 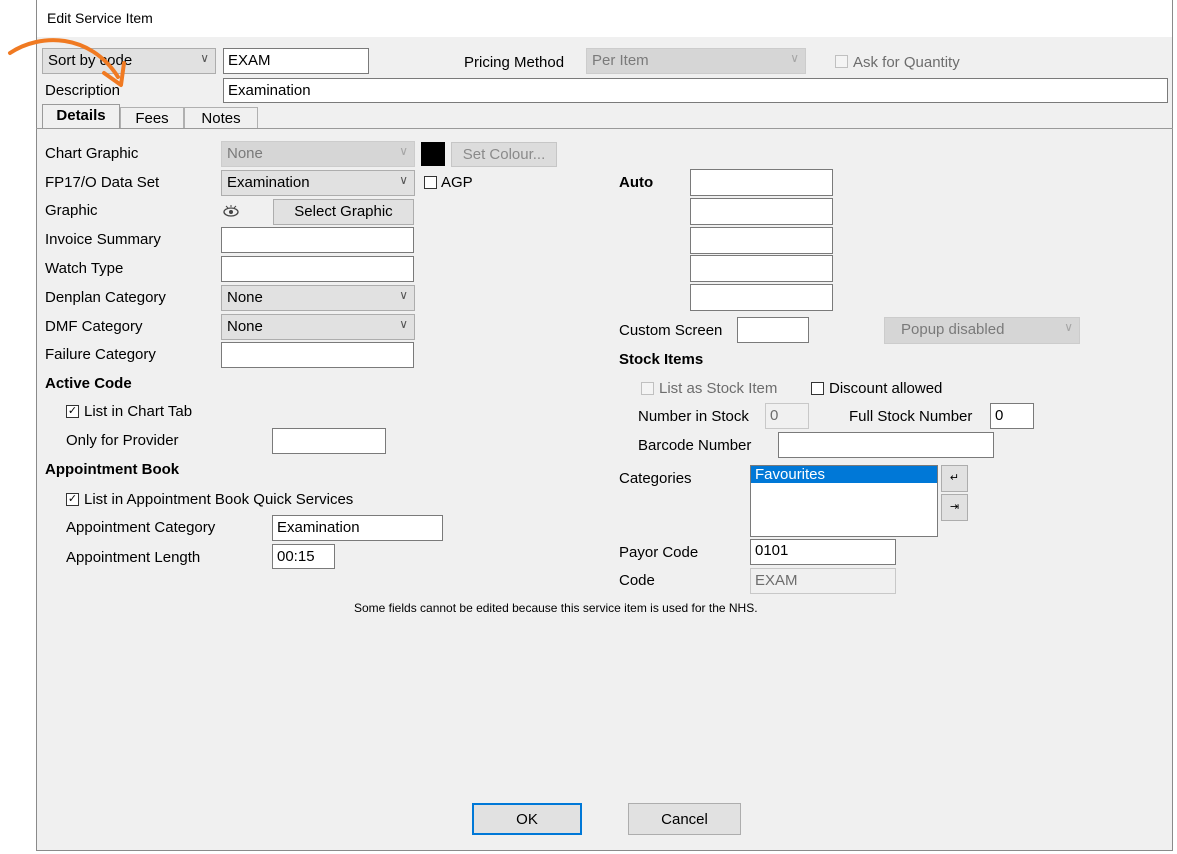 I want to click on code-input: EXAM, so click(x=823, y=581).